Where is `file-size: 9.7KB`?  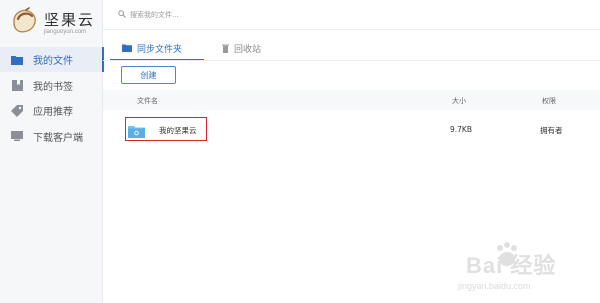 file-size: 9.7KB is located at coordinates (461, 129).